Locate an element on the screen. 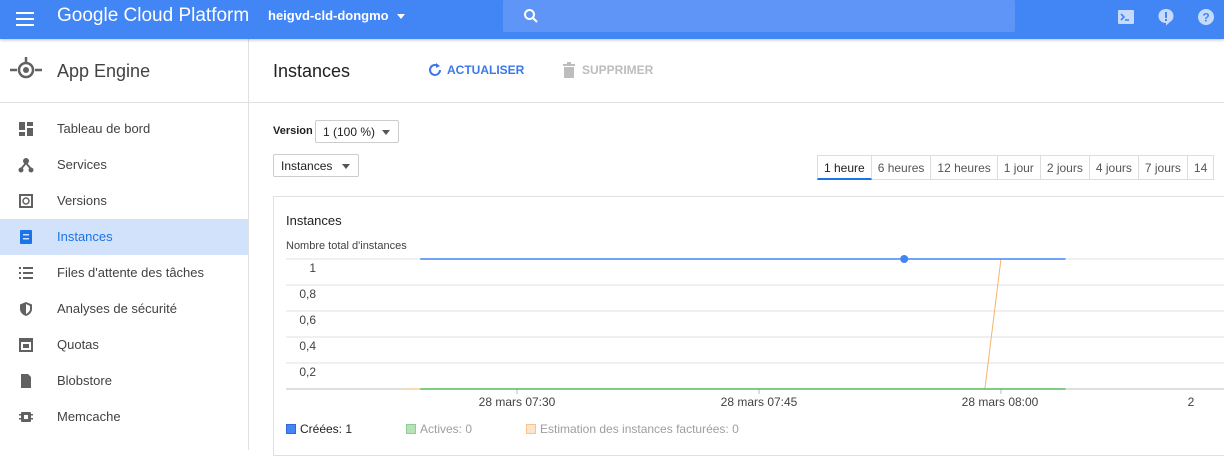 Image resolution: width=1224 pixels, height=456 pixels. time-range-2d: 2 jours is located at coordinates (1065, 167).